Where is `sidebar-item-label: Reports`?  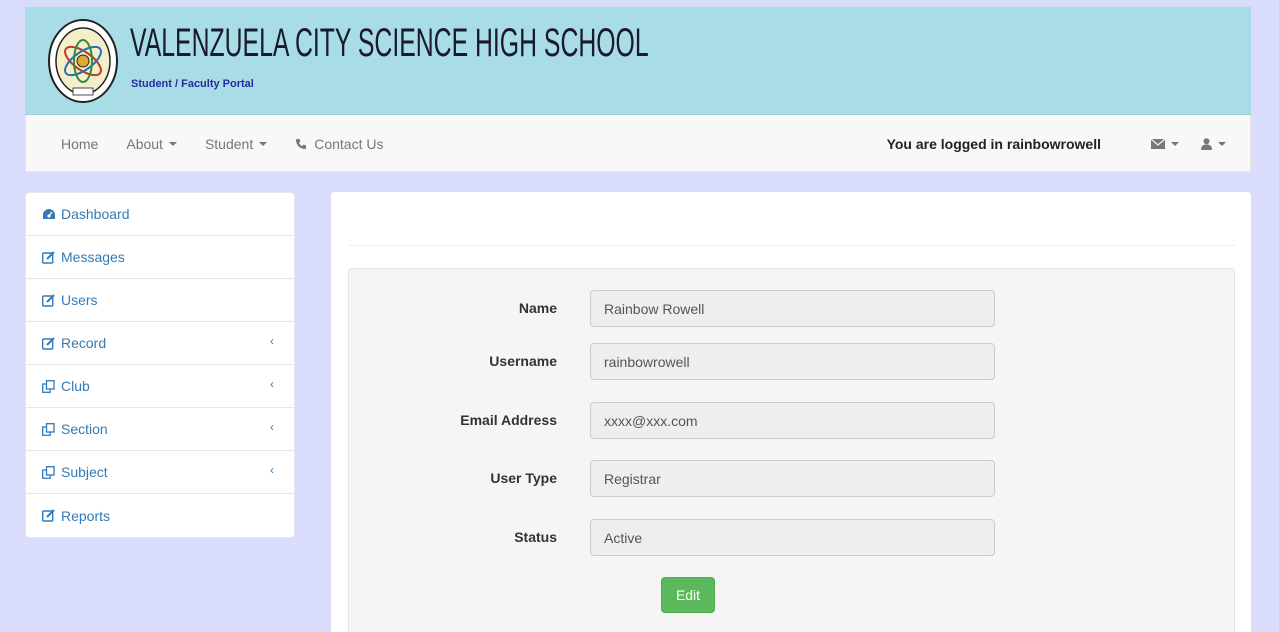
sidebar-item-label: Reports is located at coordinates (86, 515).